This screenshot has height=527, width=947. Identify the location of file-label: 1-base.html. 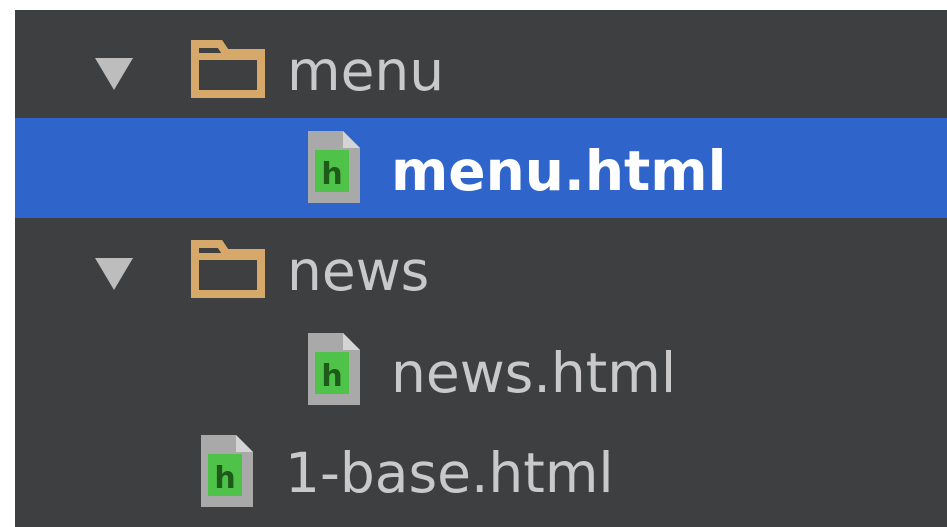
(449, 473).